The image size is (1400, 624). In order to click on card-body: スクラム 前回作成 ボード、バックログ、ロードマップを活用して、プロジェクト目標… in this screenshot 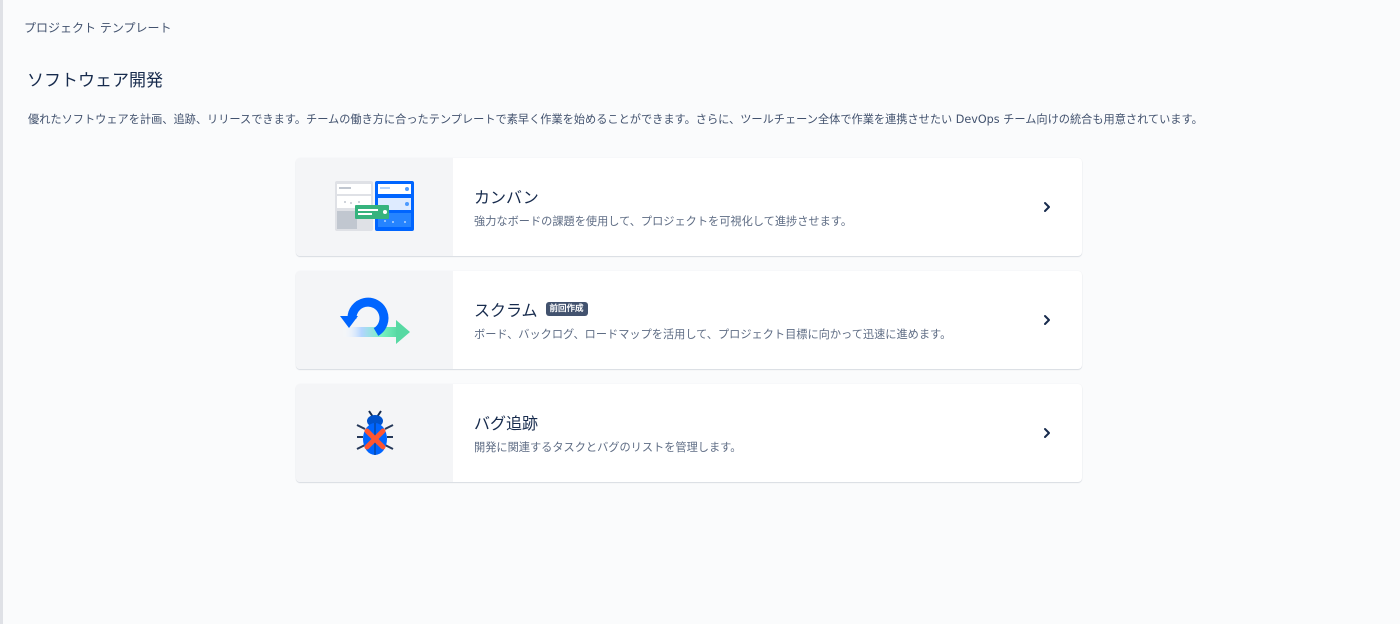, I will do `click(767, 320)`.